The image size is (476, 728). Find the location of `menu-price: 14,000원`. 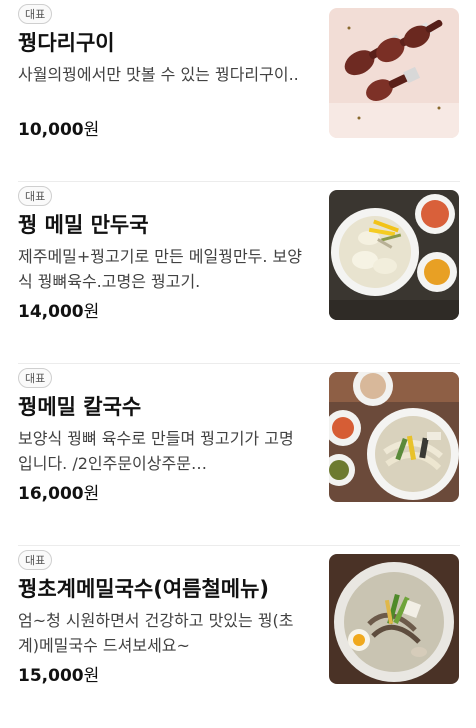

menu-price: 14,000원 is located at coordinates (58, 312).